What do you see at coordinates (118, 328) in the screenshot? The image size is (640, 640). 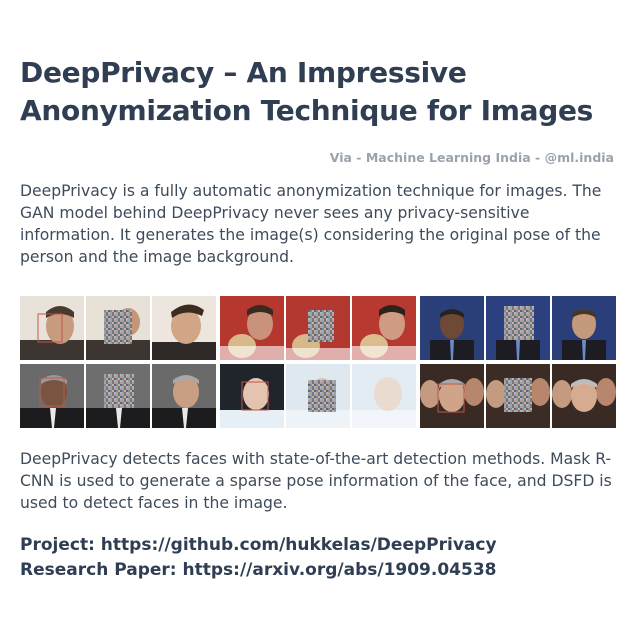 I see `example-1-masked` at bounding box center [118, 328].